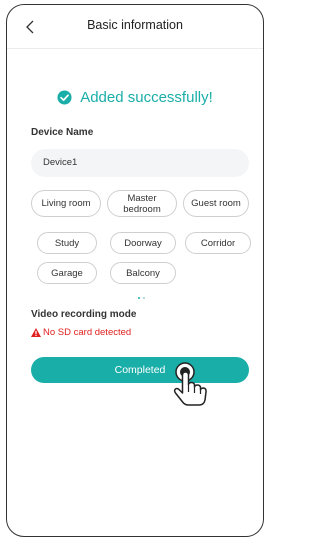 The image size is (320, 541). I want to click on sd-card-warning: No SD card detected, so click(81, 332).